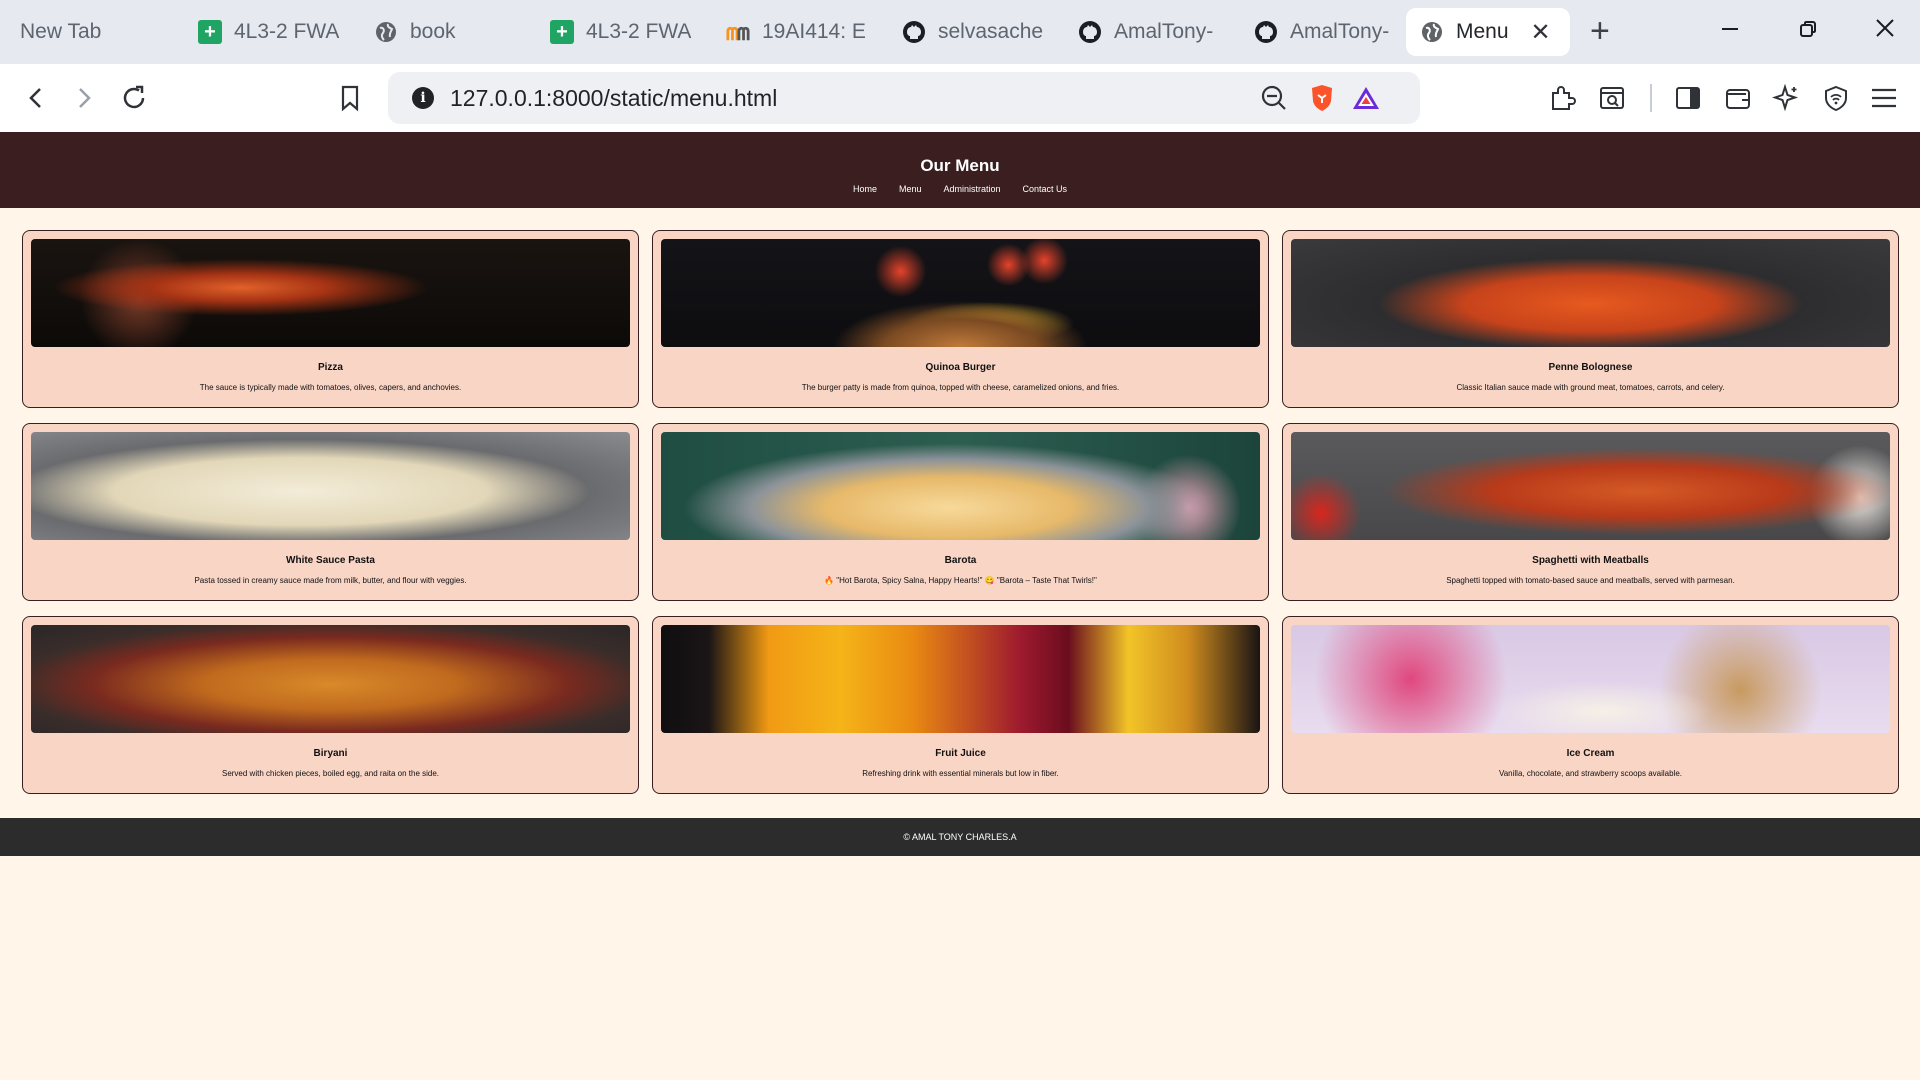 The height and width of the screenshot is (1080, 1920). I want to click on site-info-icon: i, so click(423, 98).